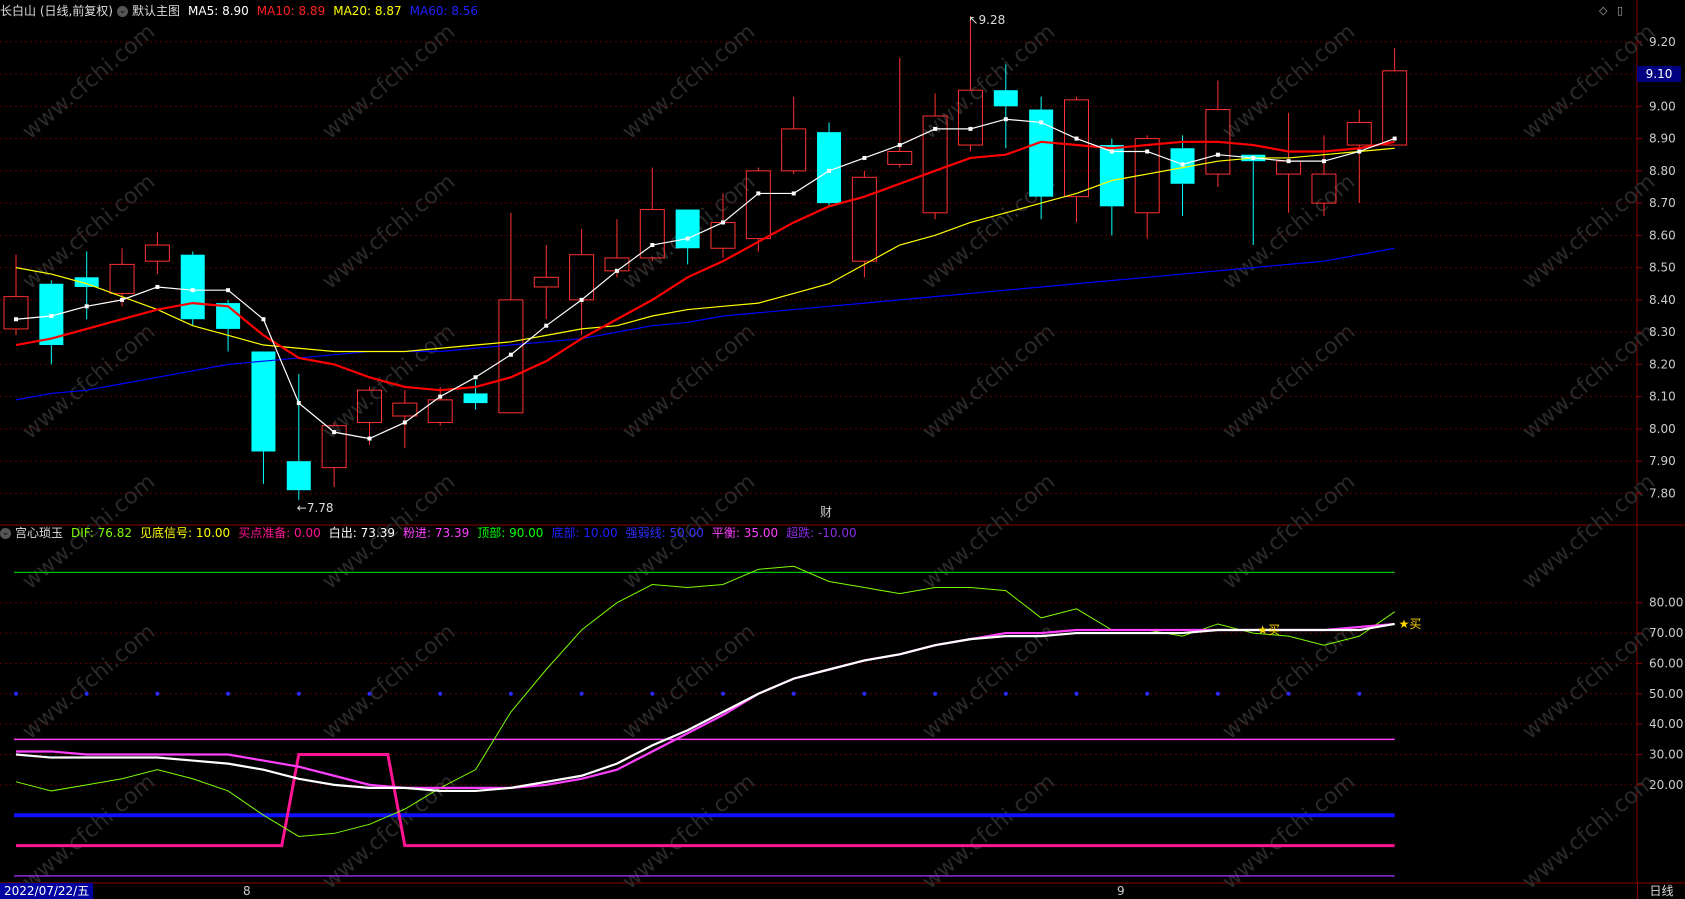  Describe the element at coordinates (1666, 603) in the screenshot. I see `indicator-tick-label: 80.00` at that location.